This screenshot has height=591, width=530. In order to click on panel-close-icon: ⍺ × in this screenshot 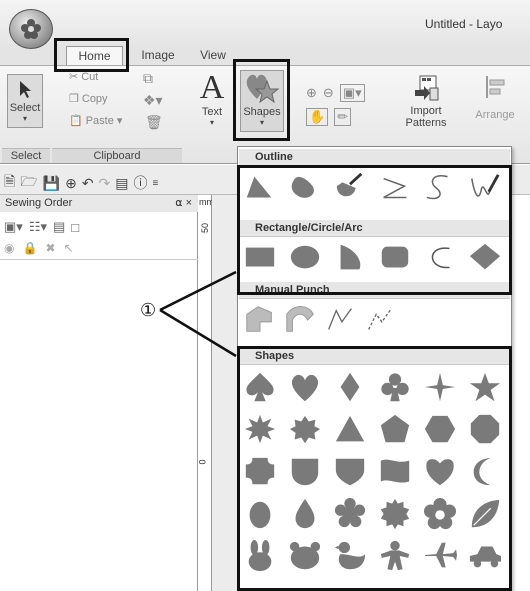, I will do `click(183, 203)`.